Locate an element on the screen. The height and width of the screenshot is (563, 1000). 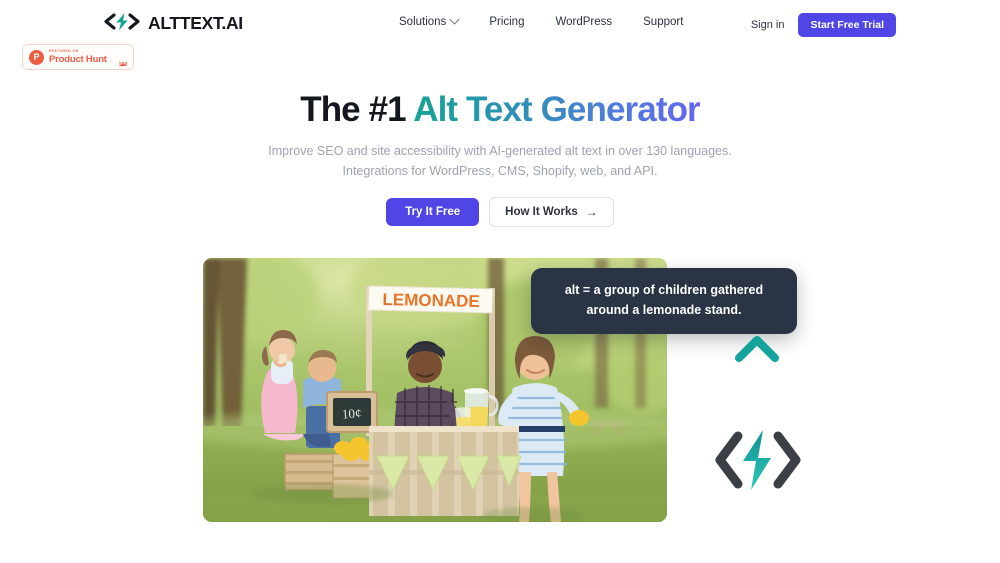
logo-text: ALTTEXT.AI is located at coordinates (195, 23).